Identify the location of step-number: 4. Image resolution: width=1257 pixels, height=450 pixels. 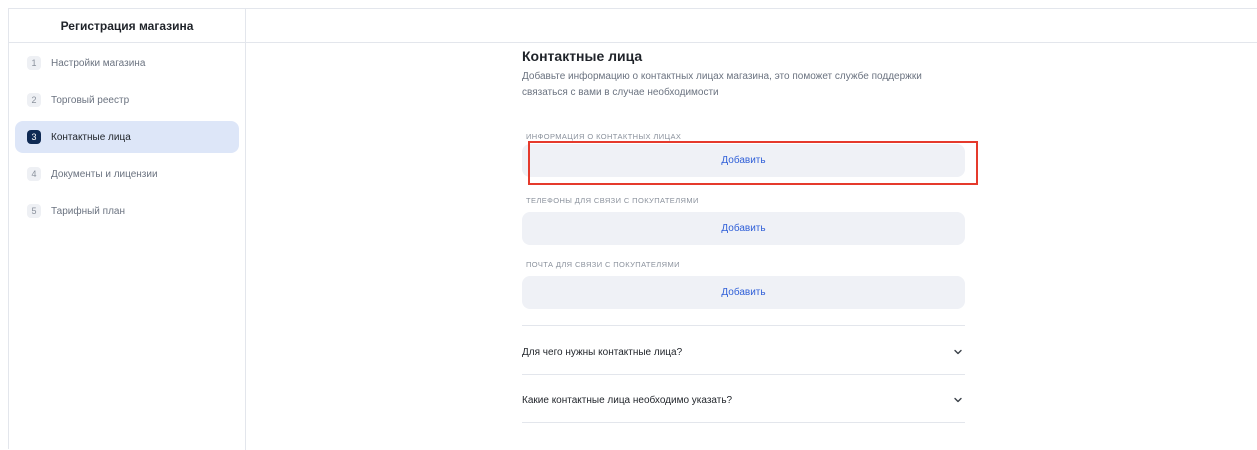
(34, 174).